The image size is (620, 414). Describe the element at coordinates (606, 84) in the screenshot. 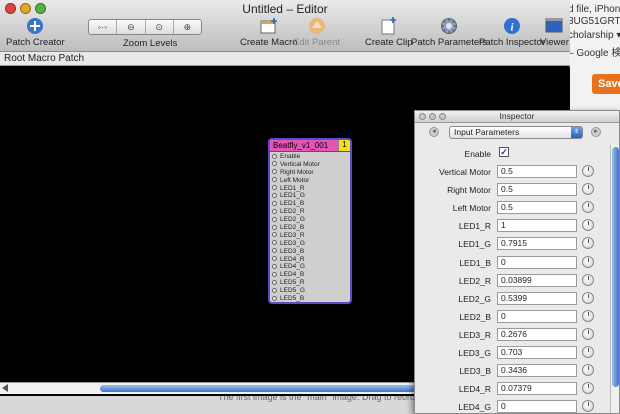

I see `background-save-button: Save` at that location.